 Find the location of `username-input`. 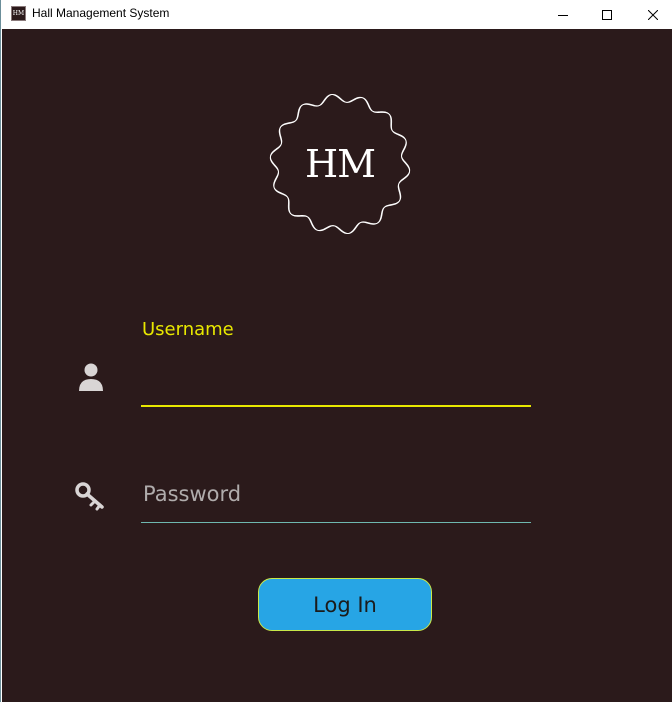

username-input is located at coordinates (336, 378).